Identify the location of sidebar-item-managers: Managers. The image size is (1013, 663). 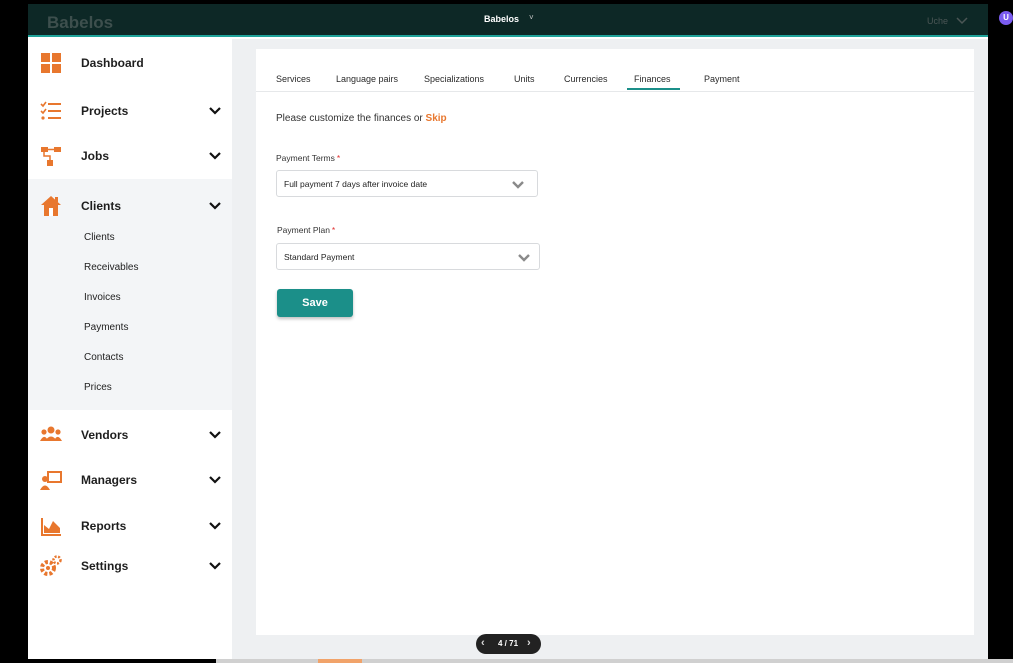
(130, 480).